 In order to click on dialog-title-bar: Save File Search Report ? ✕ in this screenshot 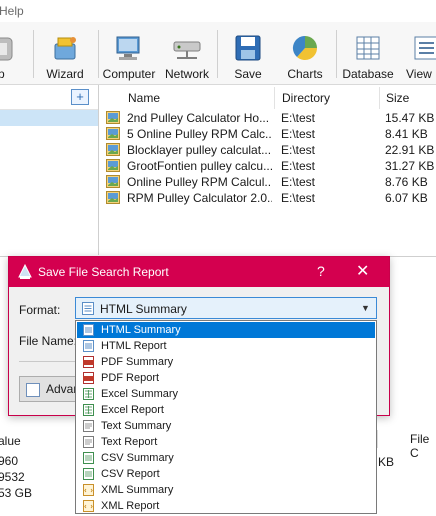, I will do `click(199, 272)`.